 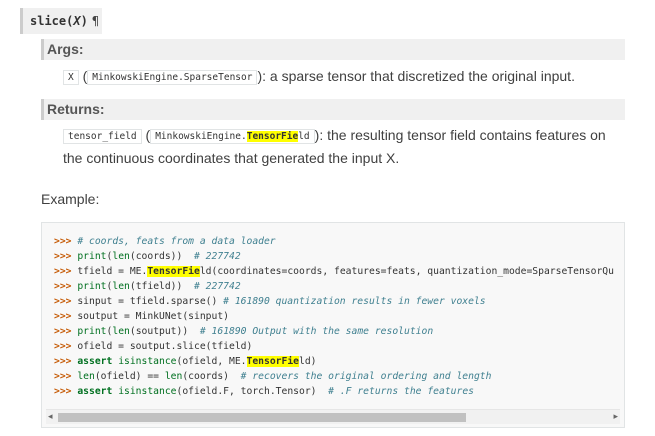 I want to click on args-heading: Args:, so click(x=333, y=49).